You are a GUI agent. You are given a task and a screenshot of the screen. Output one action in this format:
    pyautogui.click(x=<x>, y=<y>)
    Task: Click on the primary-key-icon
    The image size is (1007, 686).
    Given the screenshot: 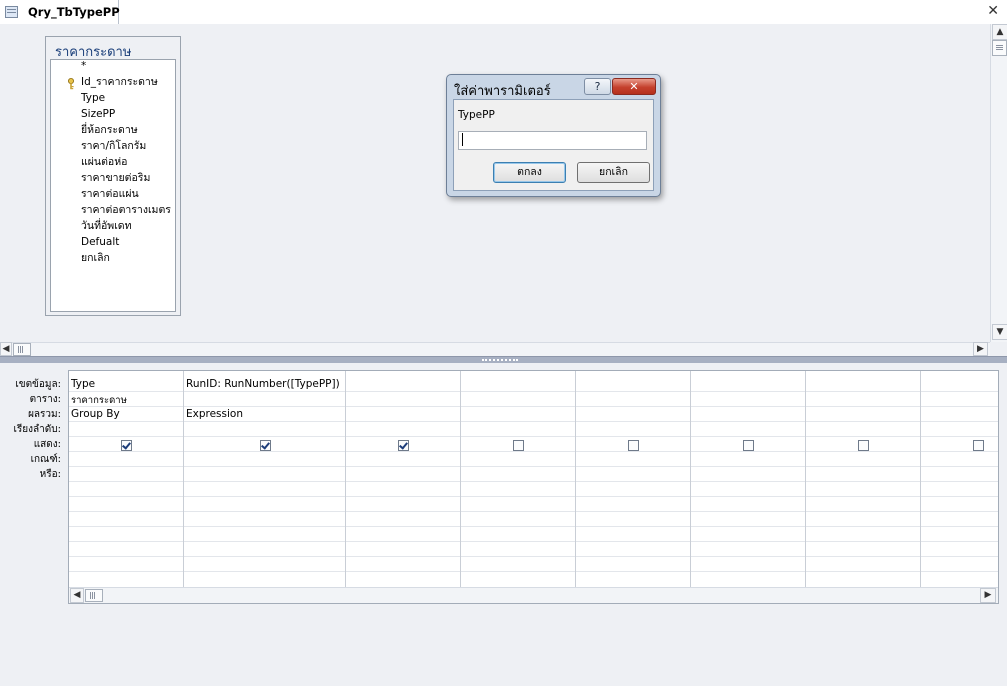 What is the action you would take?
    pyautogui.click(x=71, y=84)
    